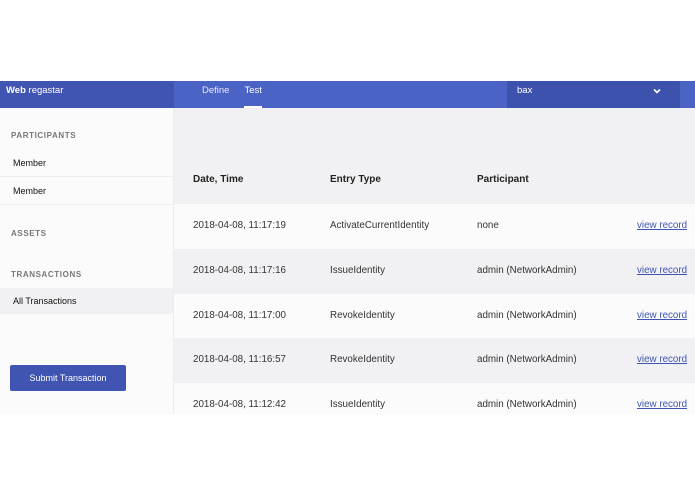 This screenshot has width=695, height=494. Describe the element at coordinates (46, 90) in the screenshot. I see `brand-name: regastar` at that location.